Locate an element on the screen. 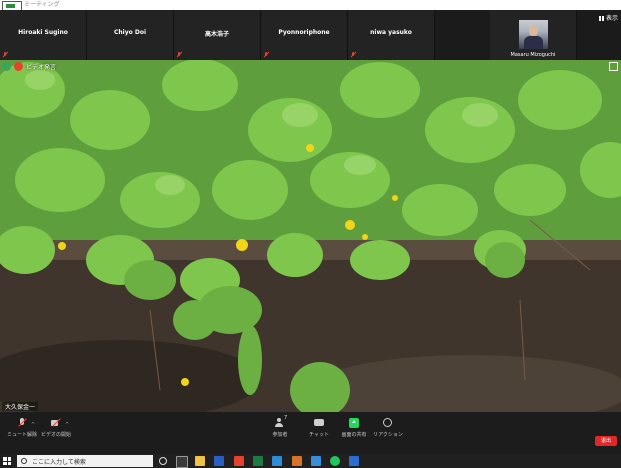 The height and width of the screenshot is (468, 621). participant-tile: Pyonnoriphone is located at coordinates (304, 35).